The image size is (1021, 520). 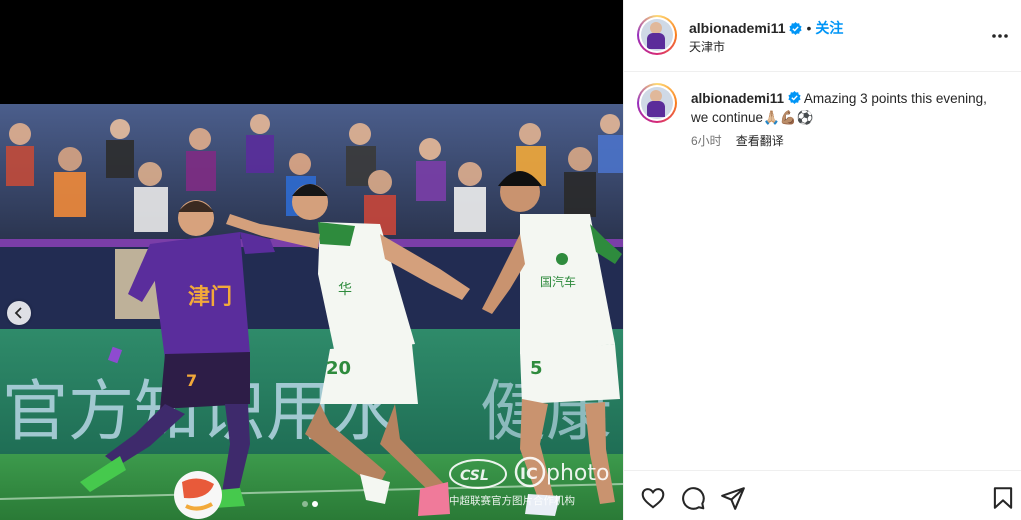 What do you see at coordinates (210, 297) in the screenshot?
I see `jersey-home-text: 津门` at bounding box center [210, 297].